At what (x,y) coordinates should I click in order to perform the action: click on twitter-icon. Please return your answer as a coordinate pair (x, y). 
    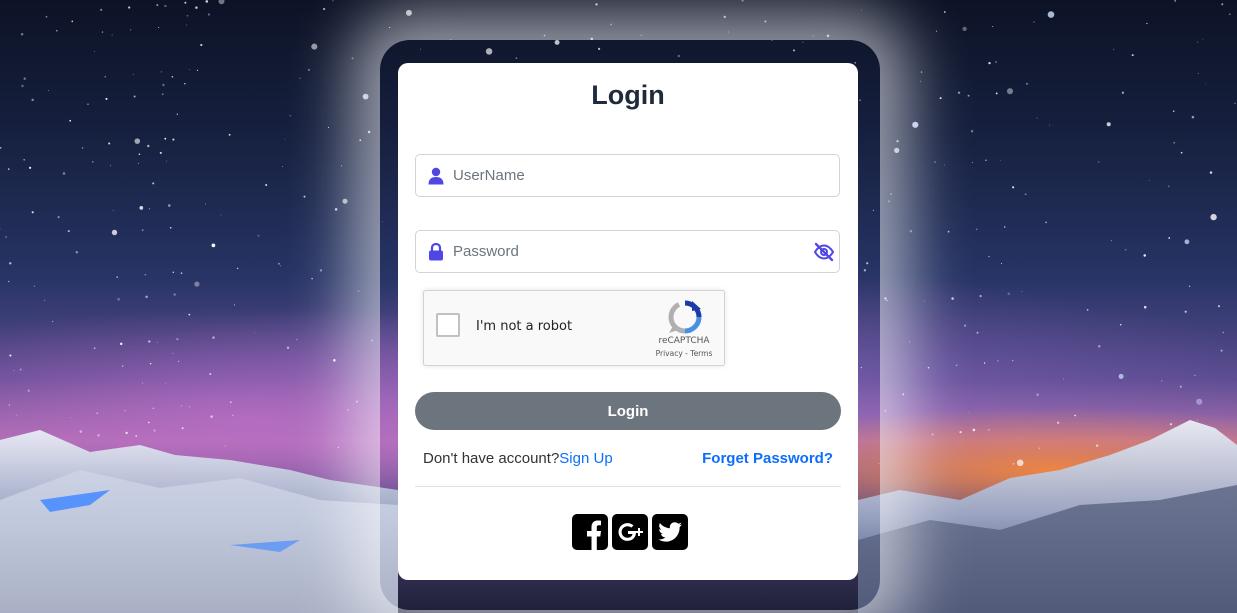
    Looking at the image, I should click on (670, 532).